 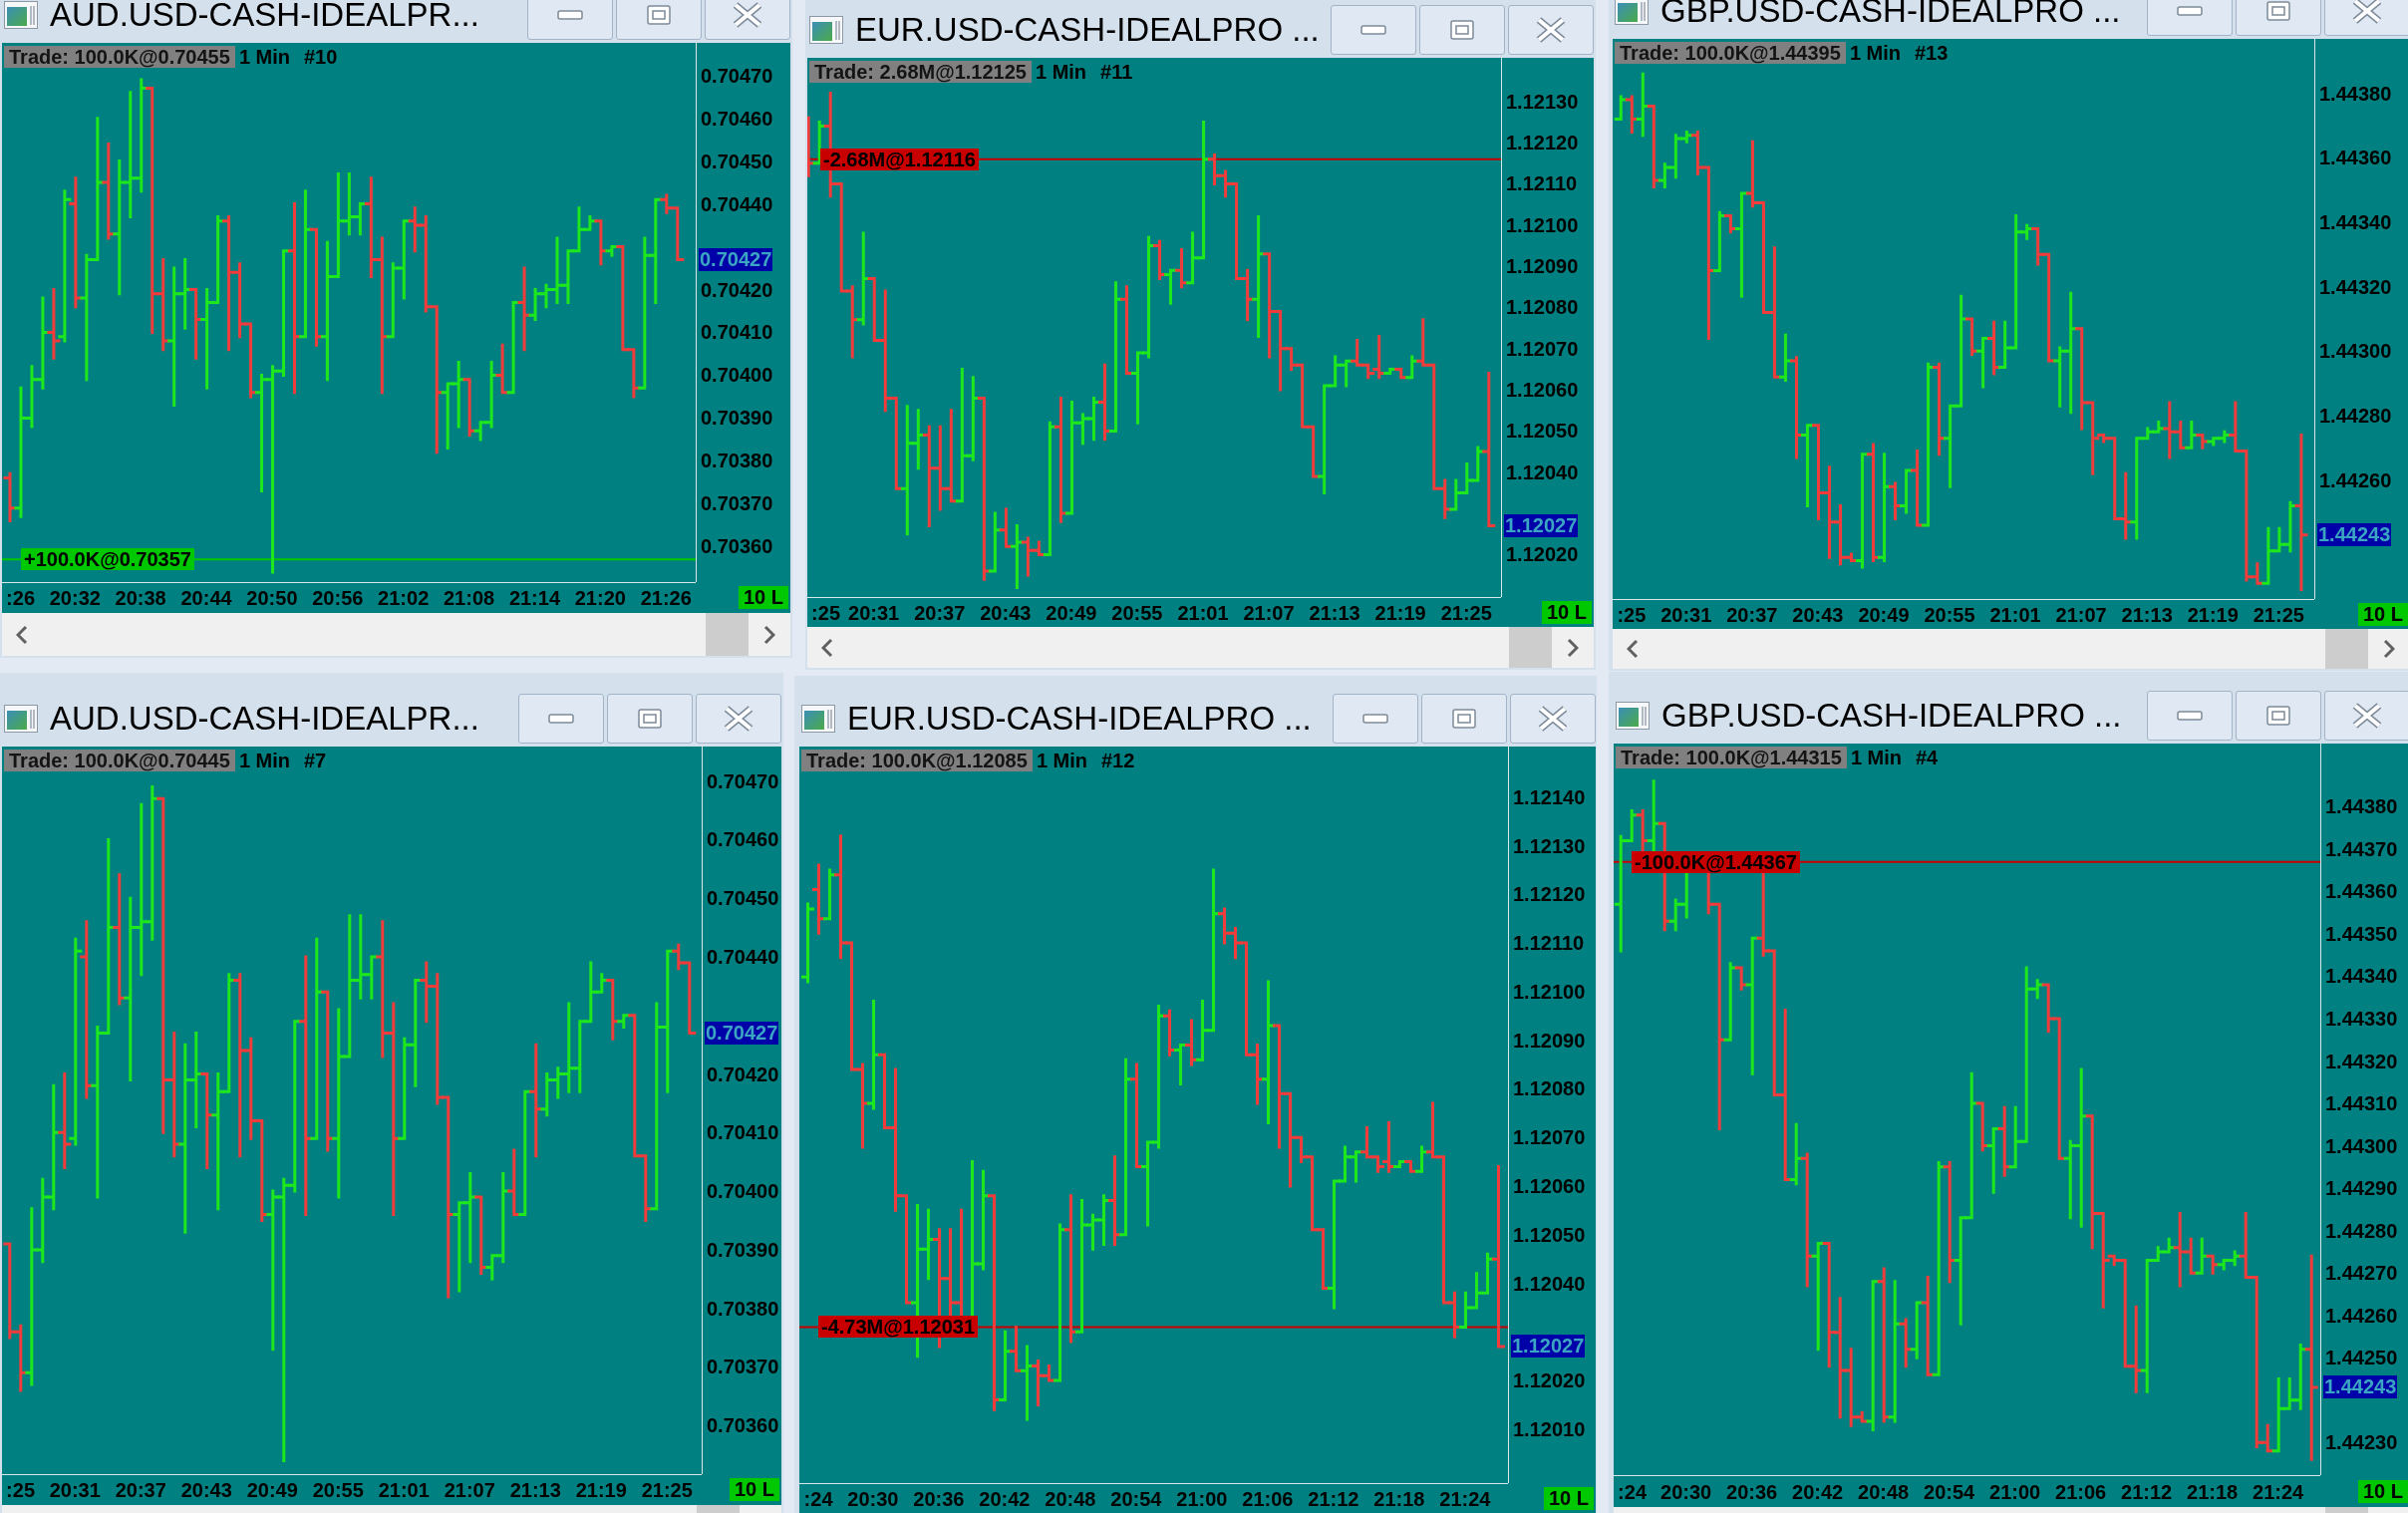 What do you see at coordinates (338, 598) in the screenshot?
I see `time-label: 20:56` at bounding box center [338, 598].